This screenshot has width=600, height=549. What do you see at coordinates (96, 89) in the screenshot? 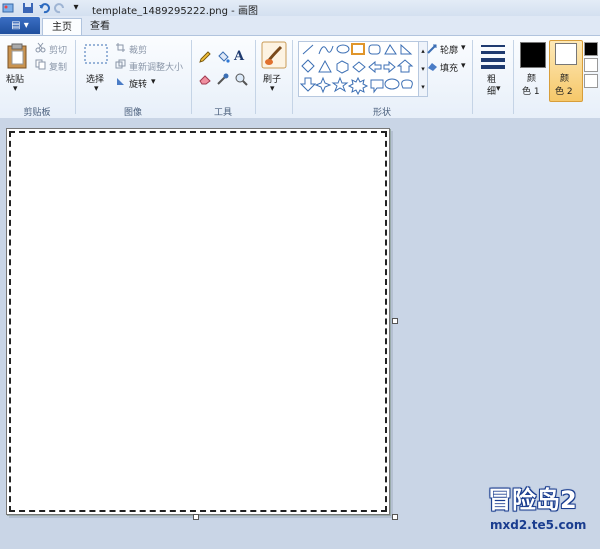
I see `select-dropdown-icon: ▾` at bounding box center [96, 89].